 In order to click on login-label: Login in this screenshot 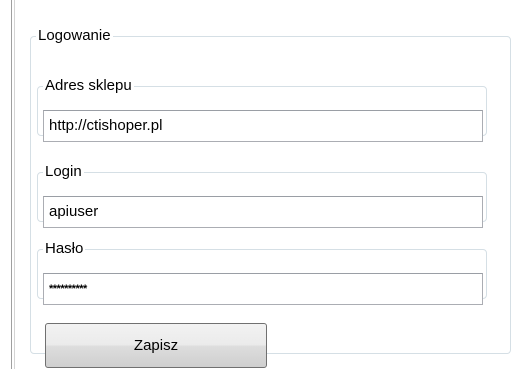, I will do `click(63, 171)`.